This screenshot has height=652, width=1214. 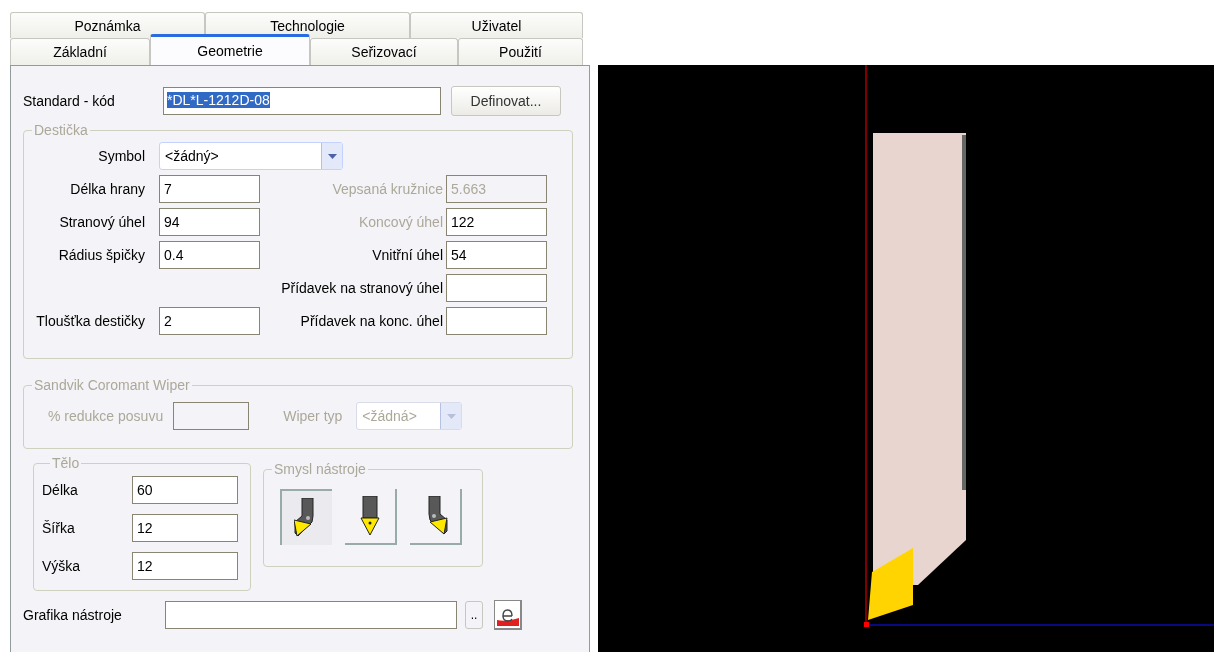 I want to click on input-field: 54, so click(x=496, y=254).